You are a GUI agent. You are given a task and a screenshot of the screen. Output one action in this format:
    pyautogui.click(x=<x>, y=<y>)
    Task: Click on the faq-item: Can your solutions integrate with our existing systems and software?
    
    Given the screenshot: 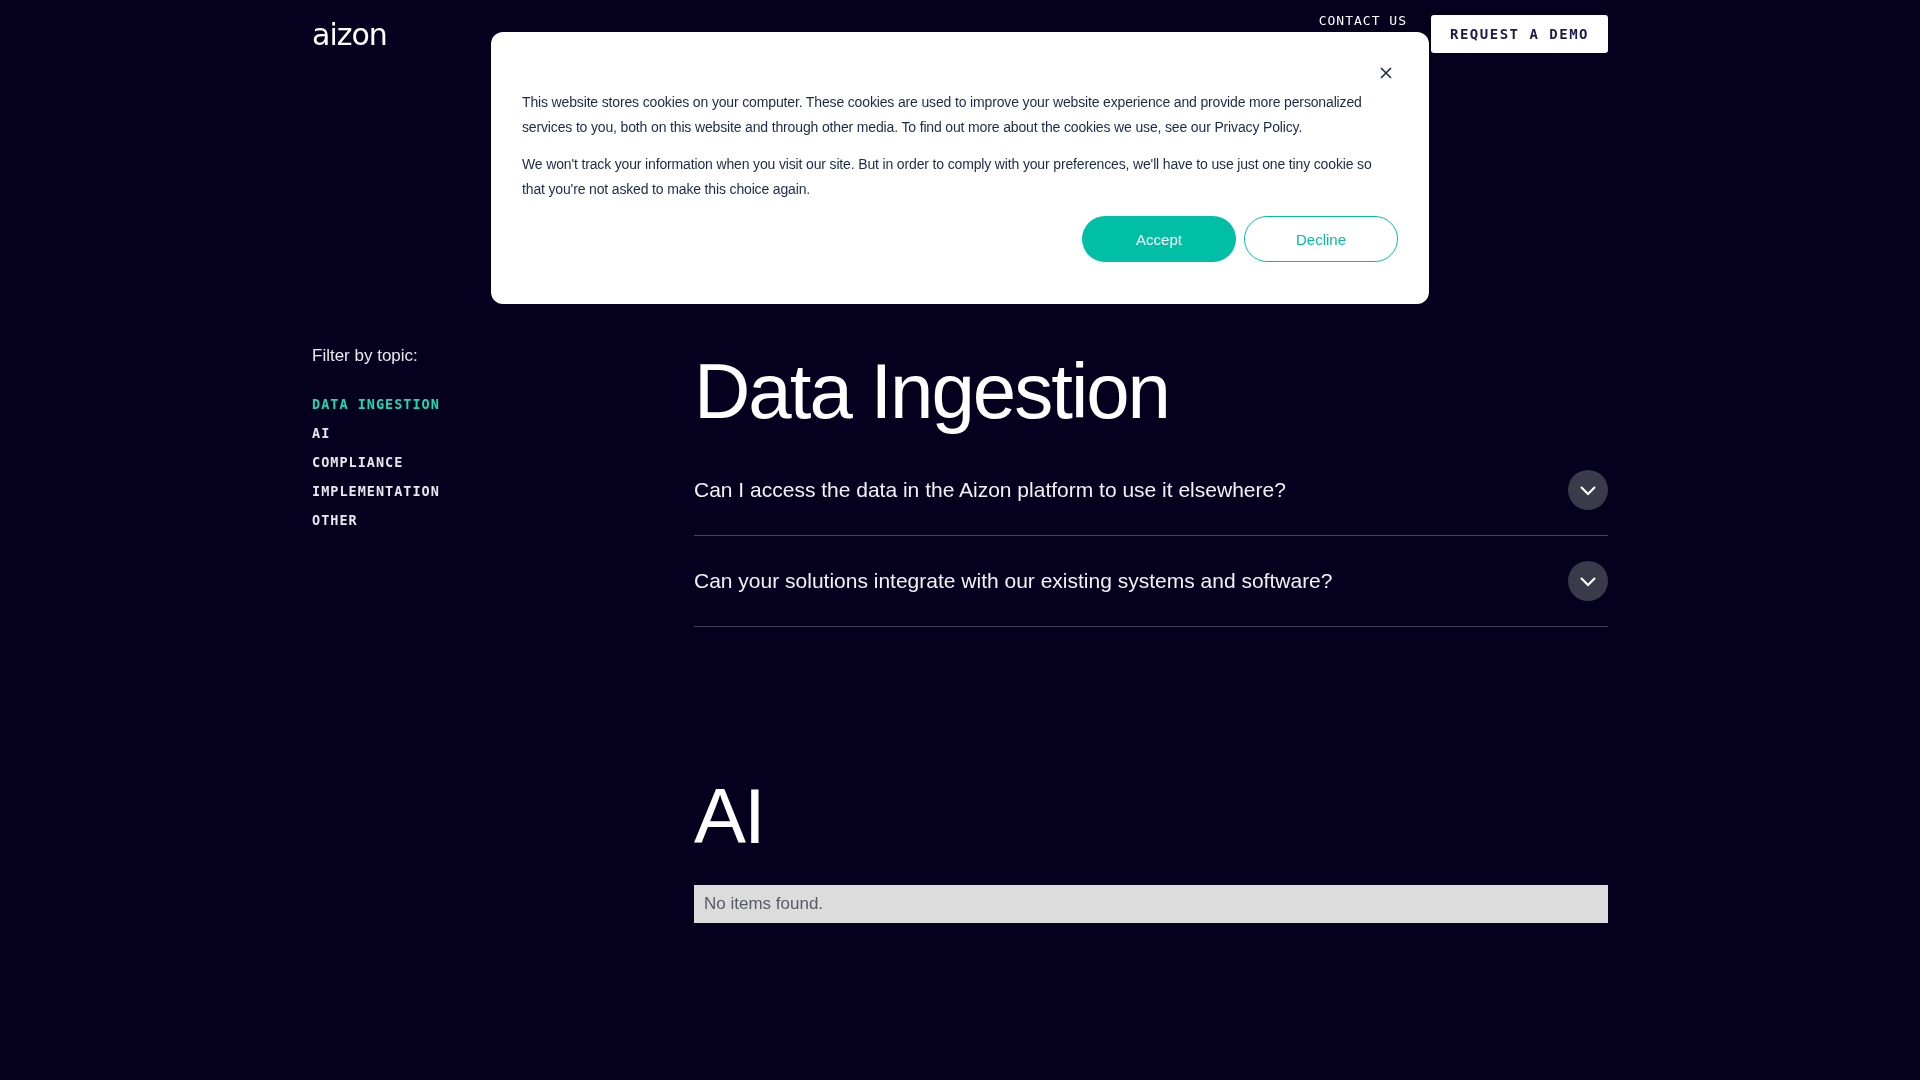 What is the action you would take?
    pyautogui.click(x=1151, y=594)
    